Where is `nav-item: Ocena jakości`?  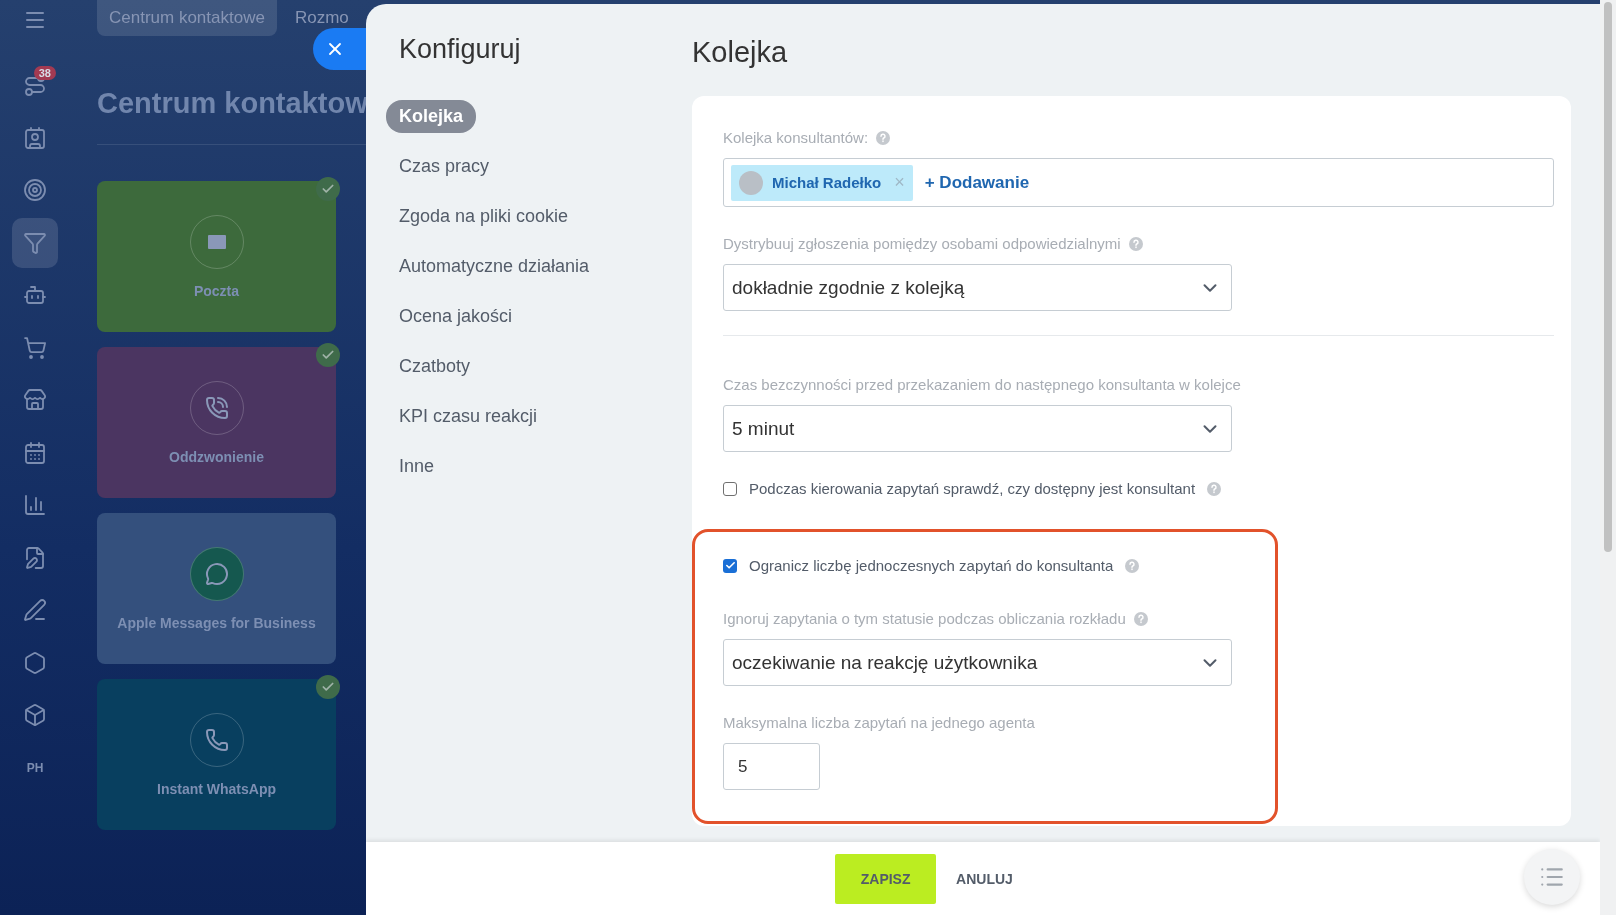 nav-item: Ocena jakości is located at coordinates (456, 316).